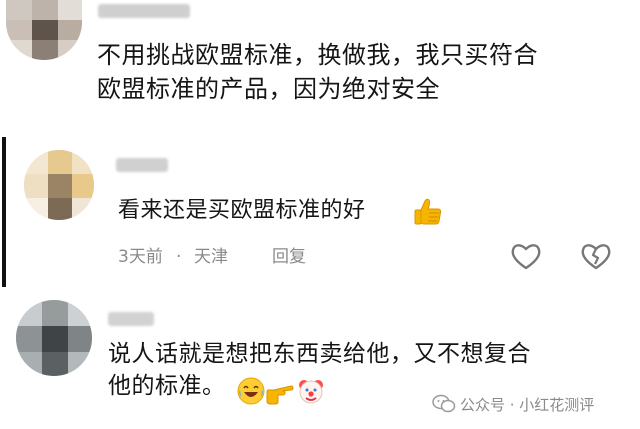 The width and height of the screenshot is (640, 429). Describe the element at coordinates (317, 55) in the screenshot. I see `comment-line: 不用挑战欧盟标准，换做我，我只买符合` at that location.